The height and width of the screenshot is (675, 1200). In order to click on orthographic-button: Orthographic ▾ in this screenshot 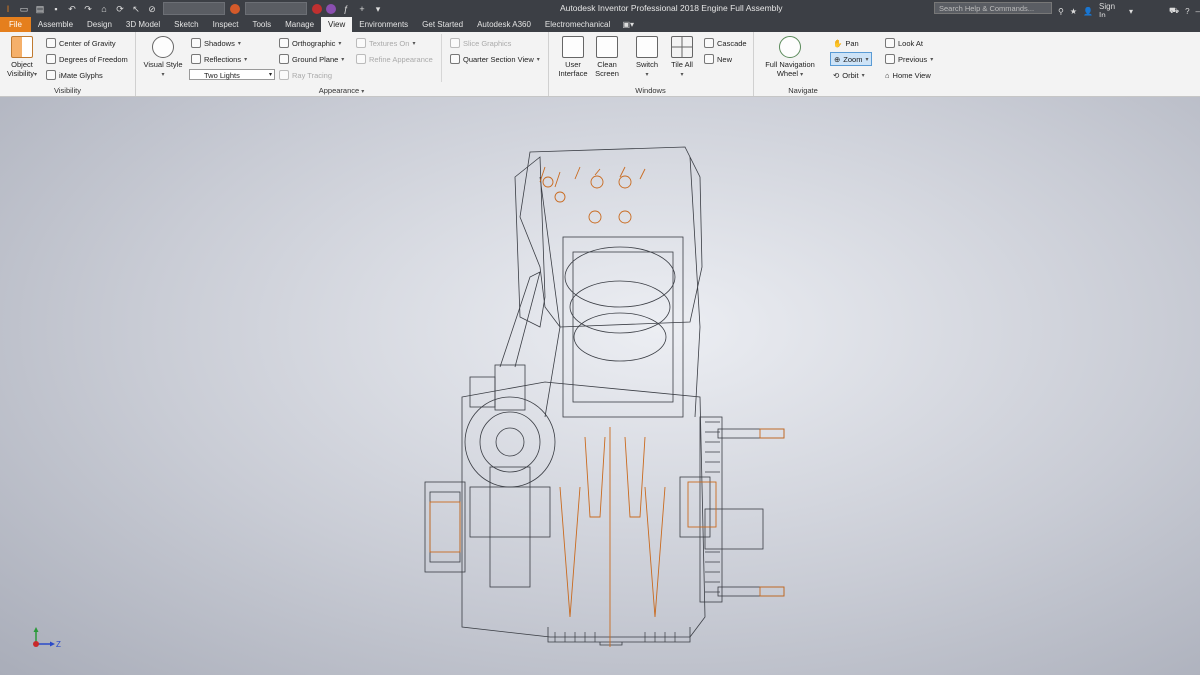, I will do `click(310, 43)`.